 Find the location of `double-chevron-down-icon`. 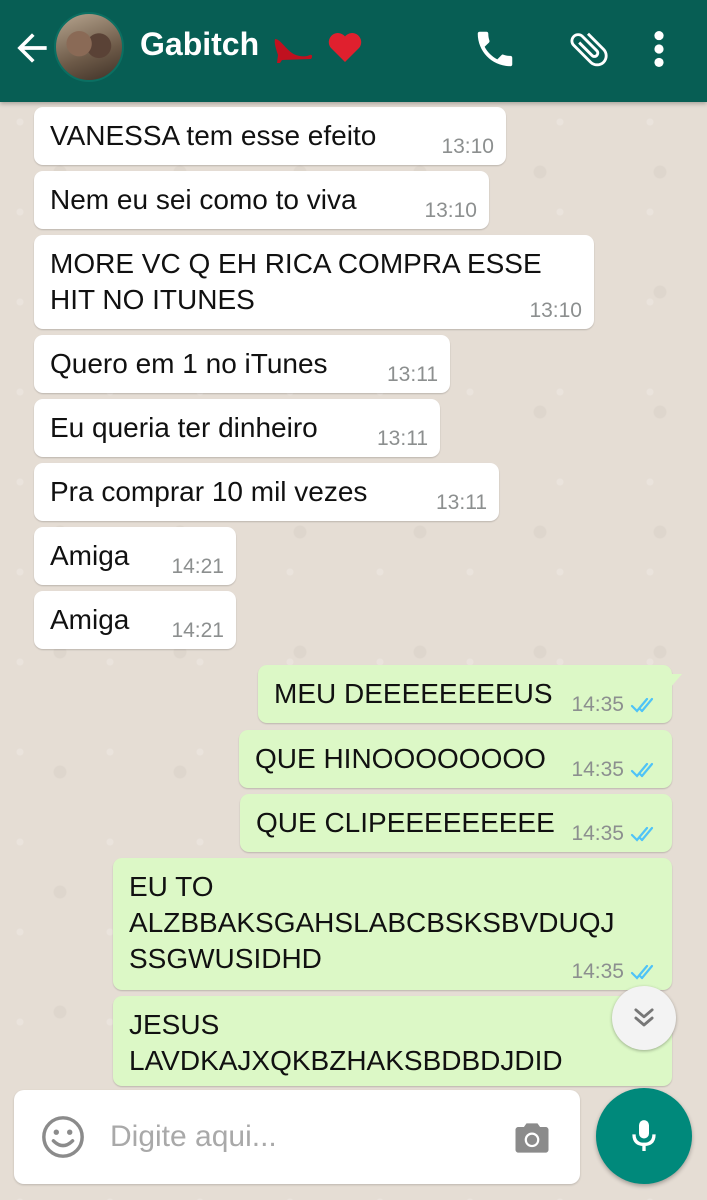

double-chevron-down-icon is located at coordinates (644, 1017).